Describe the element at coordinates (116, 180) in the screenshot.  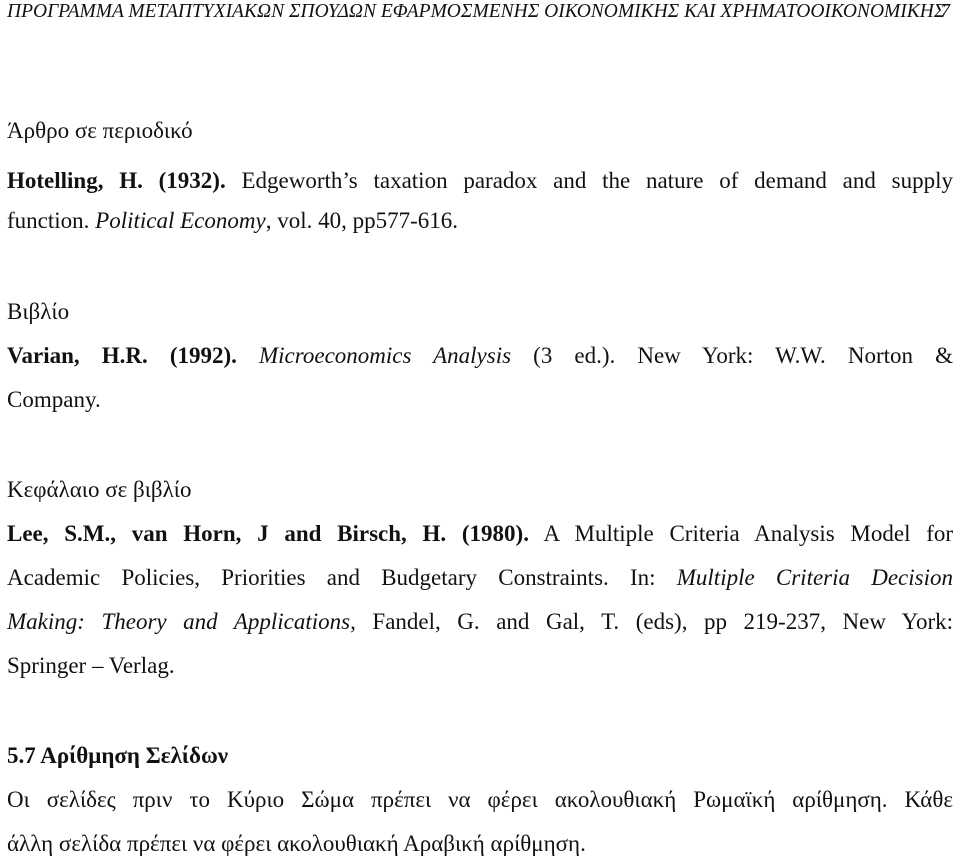
I see `journal-article-authors: Hotelling, H. (1932).` at that location.